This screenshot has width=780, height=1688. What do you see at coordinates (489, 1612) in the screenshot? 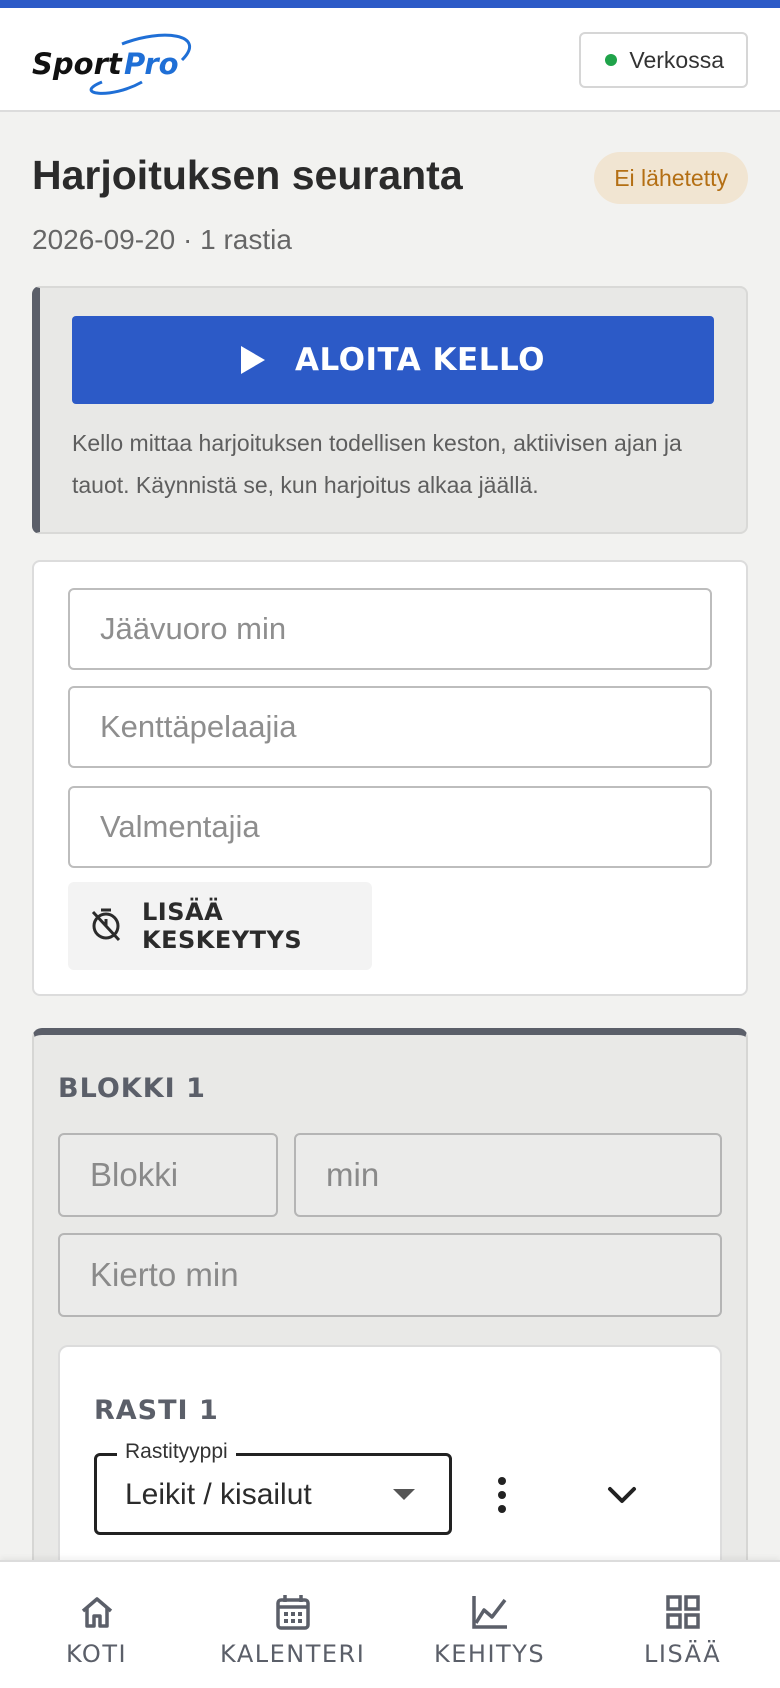
I see `chart-icon` at bounding box center [489, 1612].